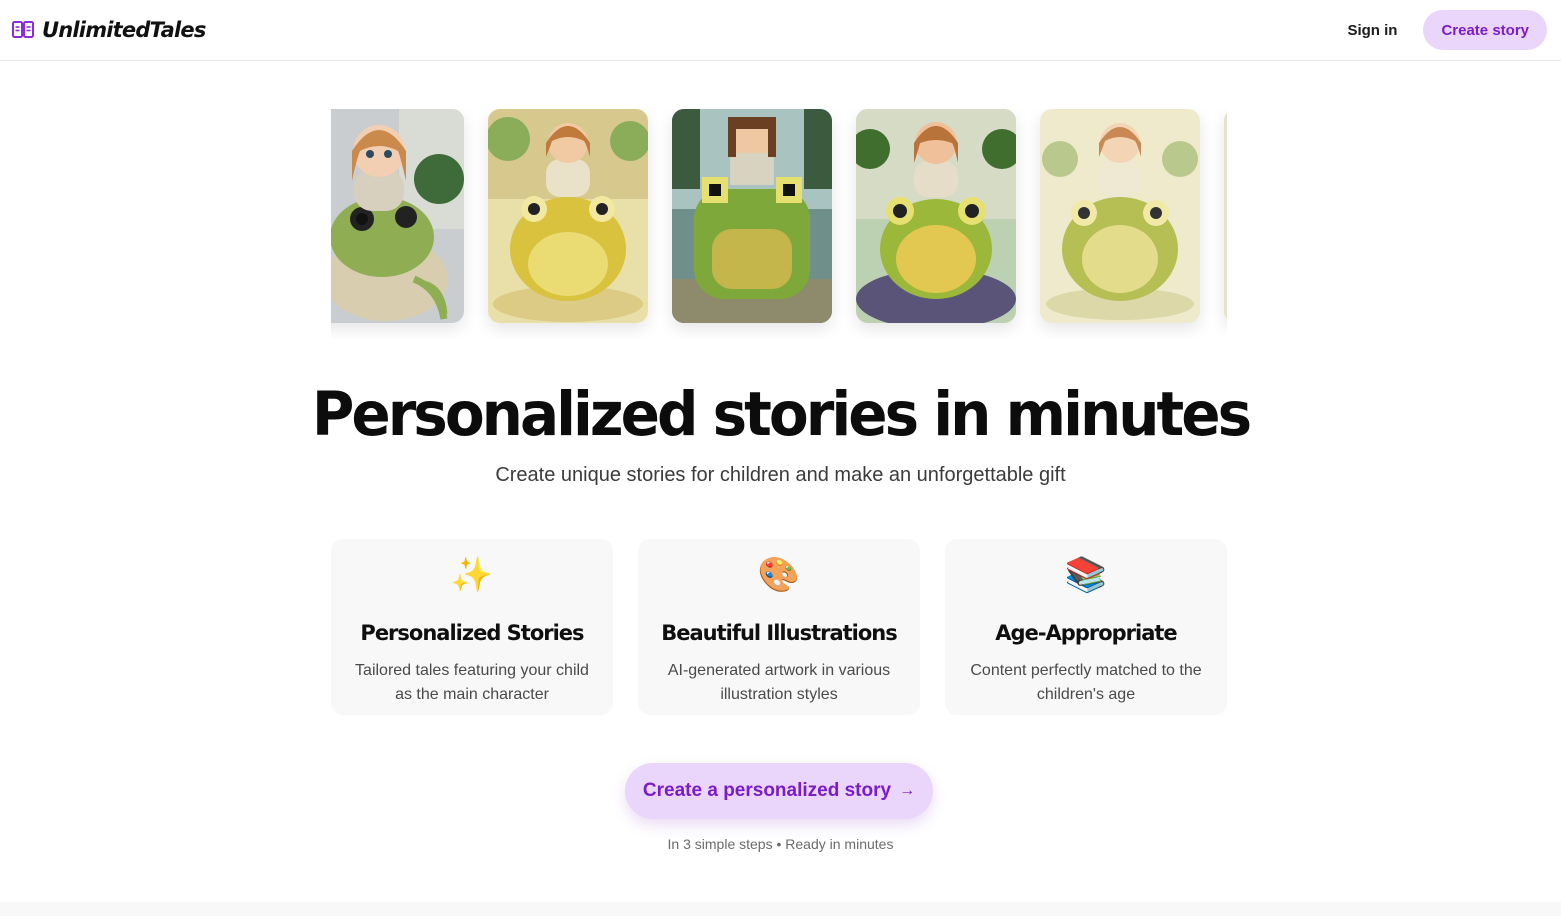  I want to click on arrow-right-icon: →, so click(907, 790).